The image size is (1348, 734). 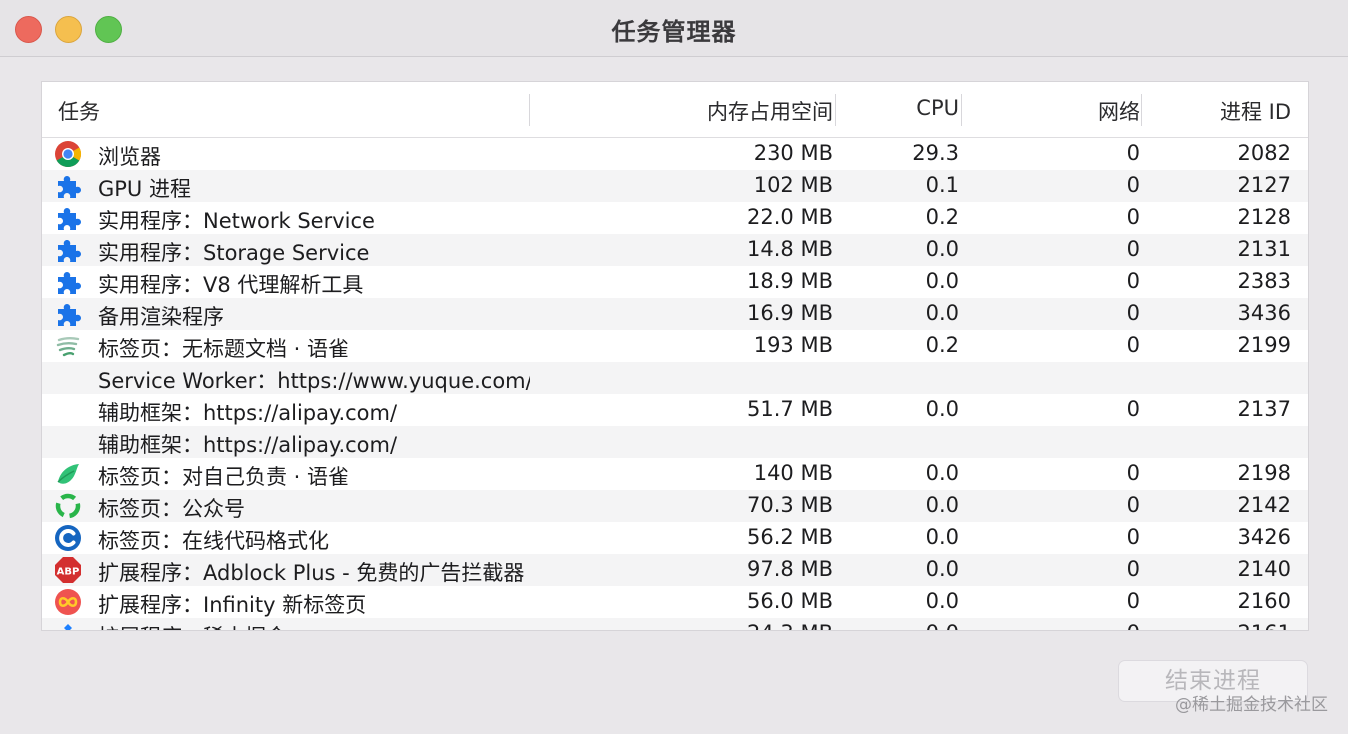 What do you see at coordinates (935, 153) in the screenshot?
I see `cpu-value: 29.3` at bounding box center [935, 153].